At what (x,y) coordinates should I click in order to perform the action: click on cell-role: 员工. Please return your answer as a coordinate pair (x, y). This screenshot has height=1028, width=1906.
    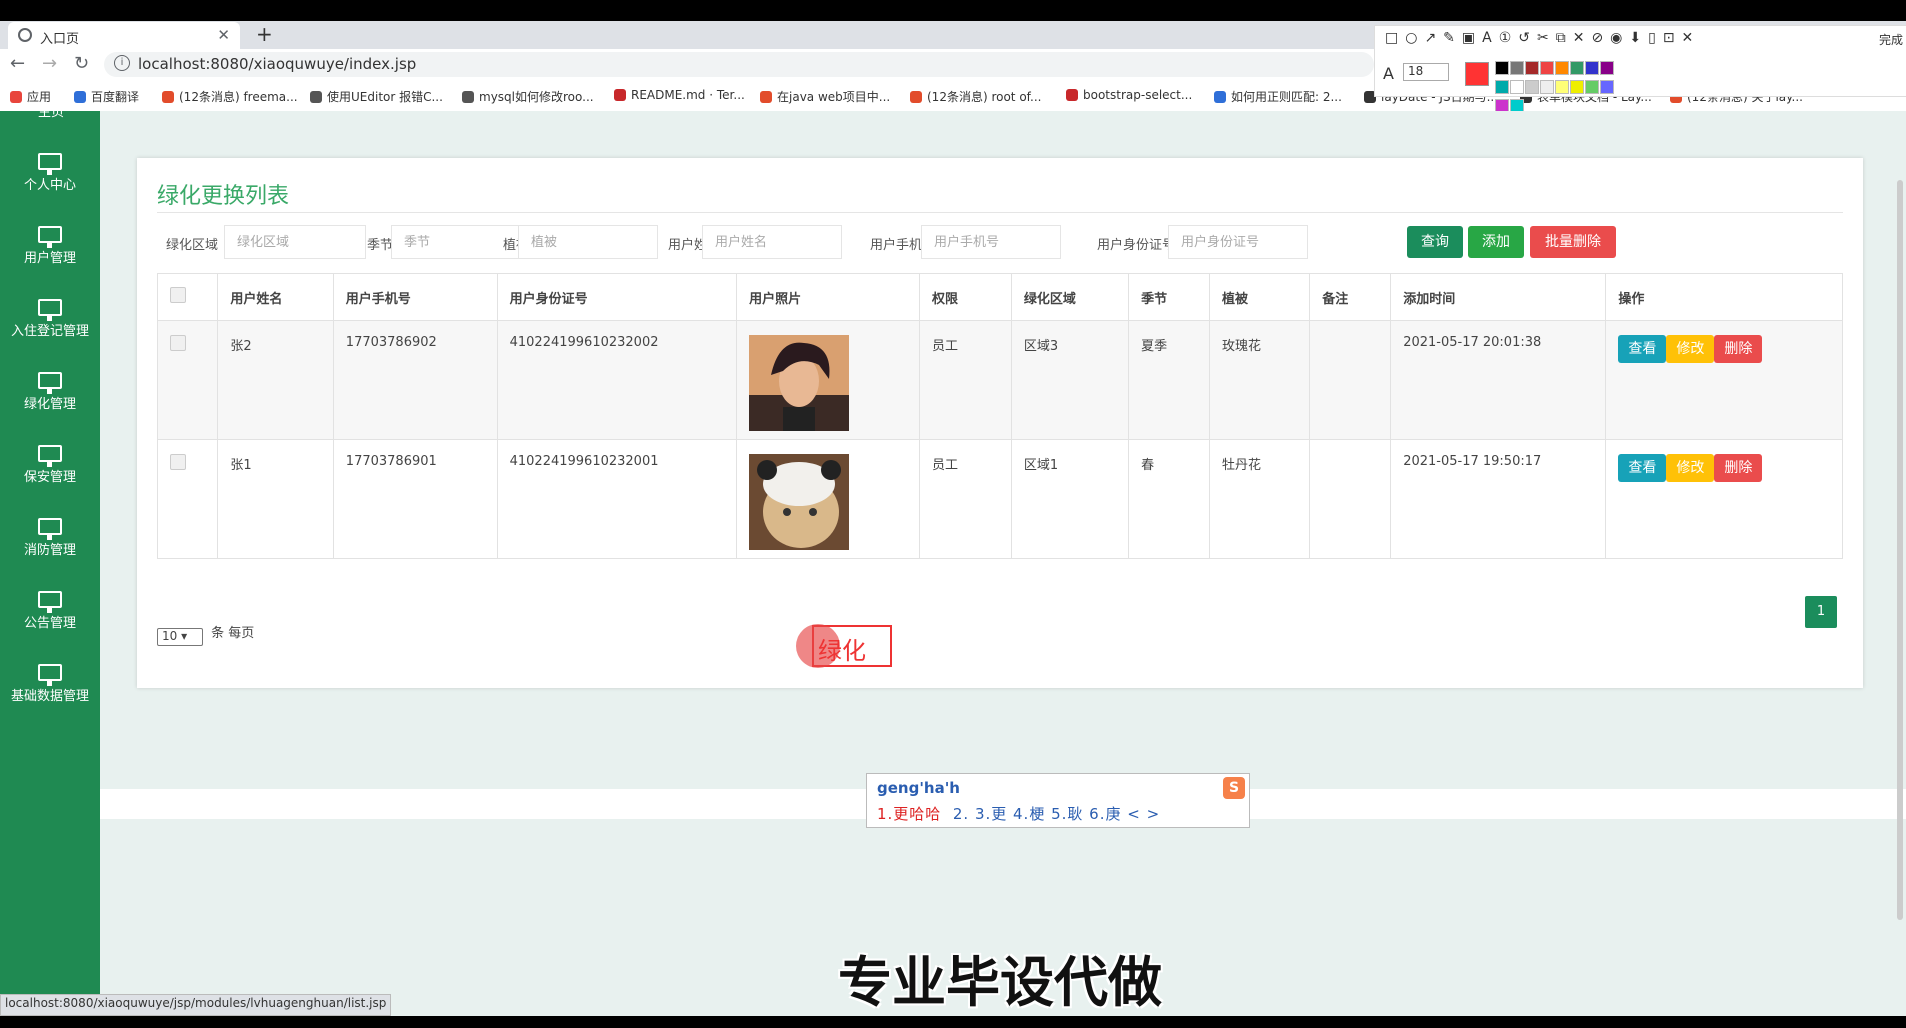
    Looking at the image, I should click on (965, 380).